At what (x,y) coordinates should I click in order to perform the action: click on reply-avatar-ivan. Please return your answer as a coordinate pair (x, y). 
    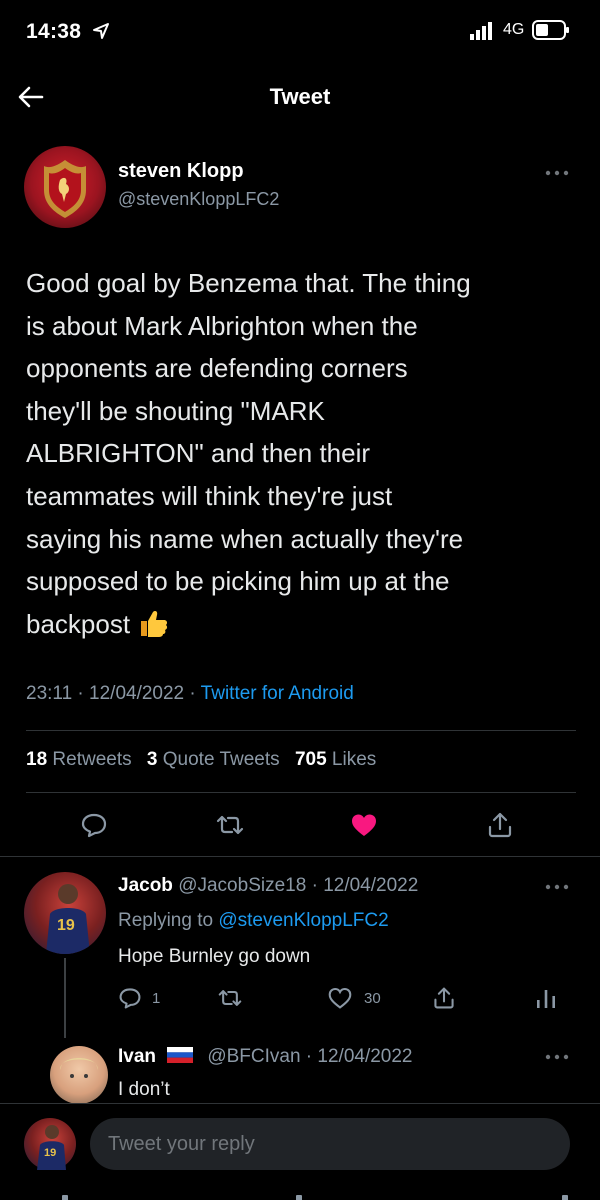
    Looking at the image, I should click on (79, 1075).